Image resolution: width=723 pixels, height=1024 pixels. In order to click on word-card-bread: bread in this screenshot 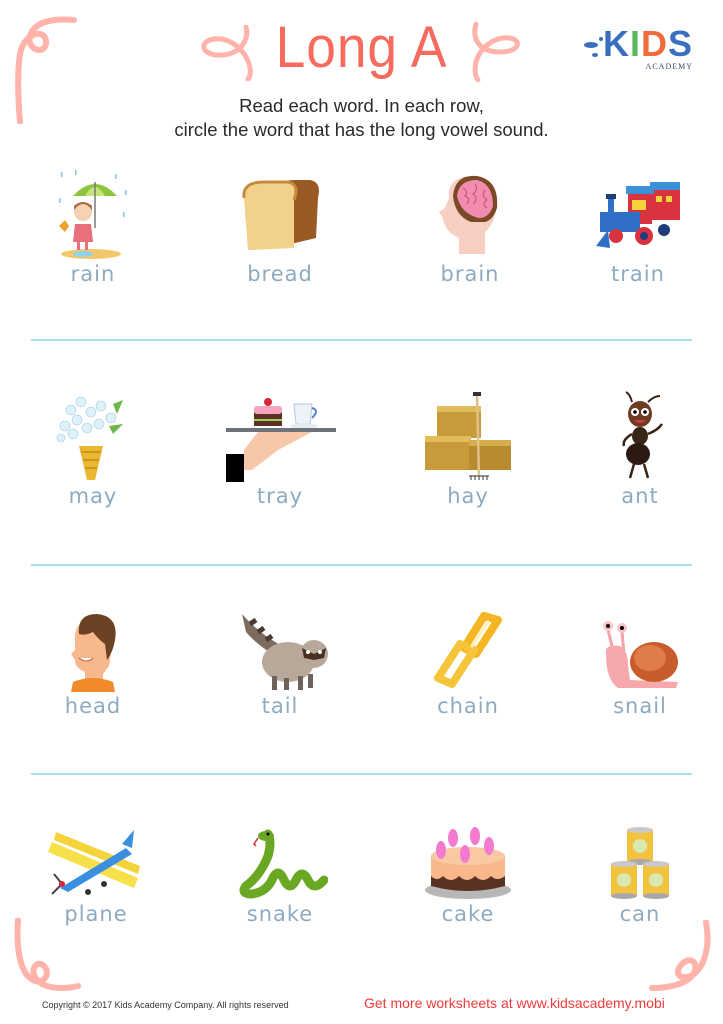, I will do `click(280, 227)`.